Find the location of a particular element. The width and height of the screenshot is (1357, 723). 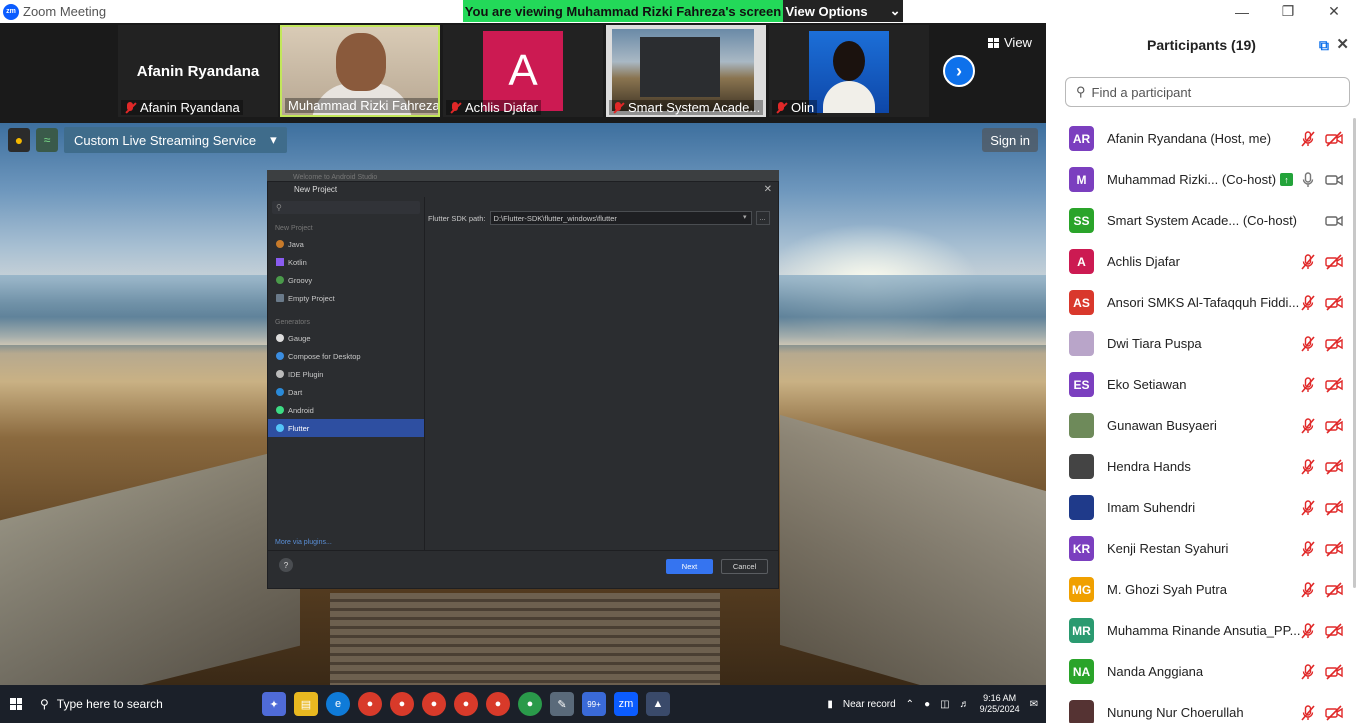

video-tile-afanin: Afanin Ryandana Afanin Ryandana is located at coordinates (198, 71).